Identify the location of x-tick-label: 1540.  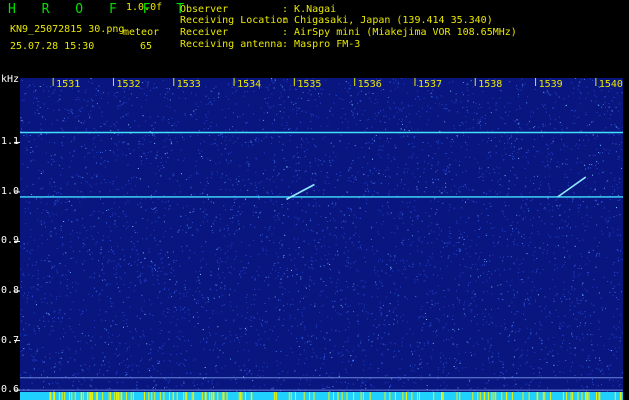
(610, 84).